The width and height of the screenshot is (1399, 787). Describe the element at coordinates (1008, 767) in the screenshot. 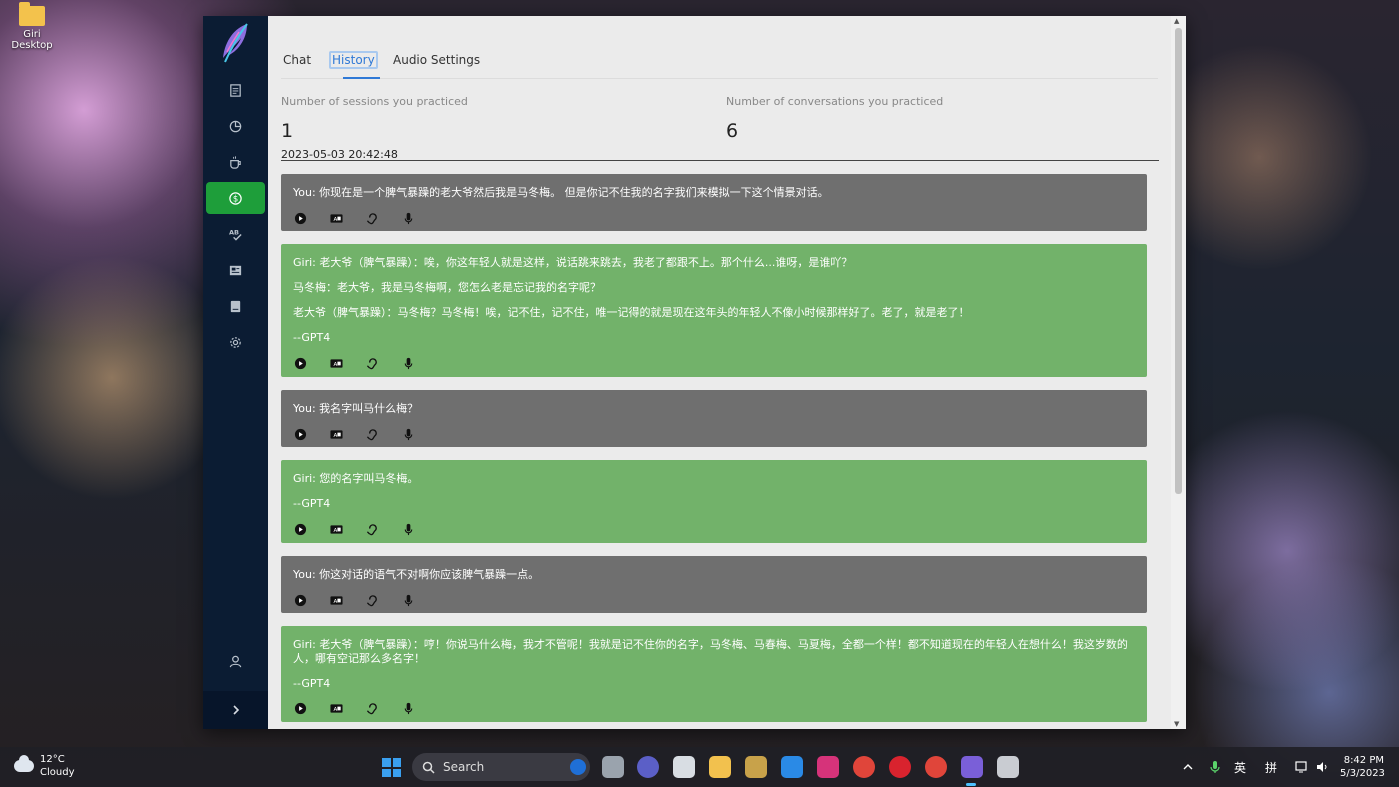

I see `snipping-tool-icon` at that location.